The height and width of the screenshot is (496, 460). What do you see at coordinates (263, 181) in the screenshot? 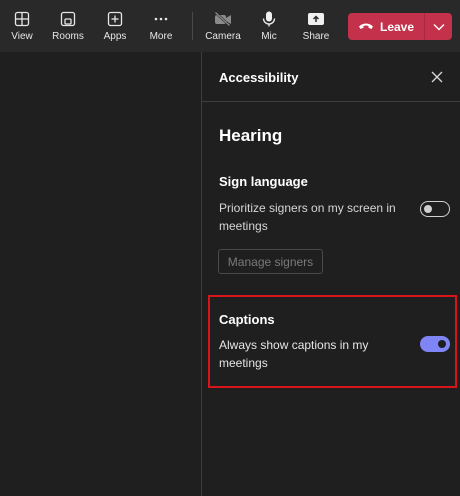
I see `sign-language-heading: Sign language` at bounding box center [263, 181].